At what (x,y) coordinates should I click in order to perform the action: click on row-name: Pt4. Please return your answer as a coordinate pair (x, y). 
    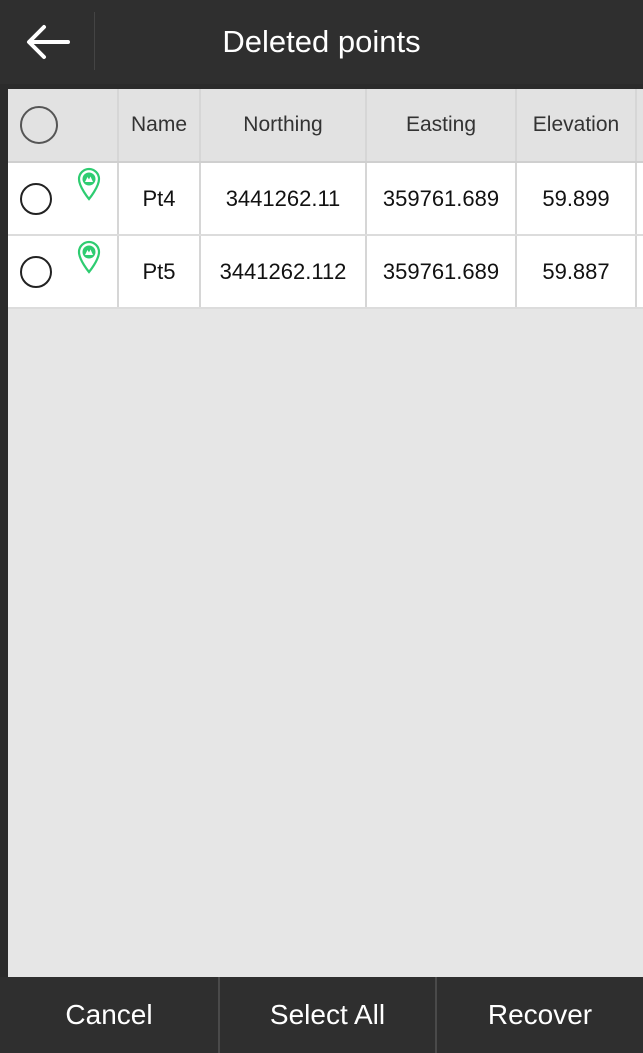
    Looking at the image, I should click on (160, 198).